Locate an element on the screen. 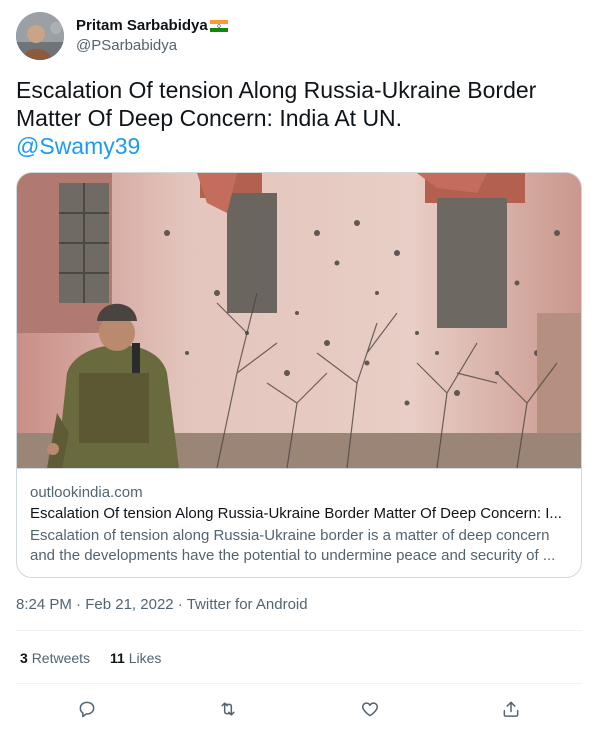  tweet-time: 8:24 PM is located at coordinates (44, 604).